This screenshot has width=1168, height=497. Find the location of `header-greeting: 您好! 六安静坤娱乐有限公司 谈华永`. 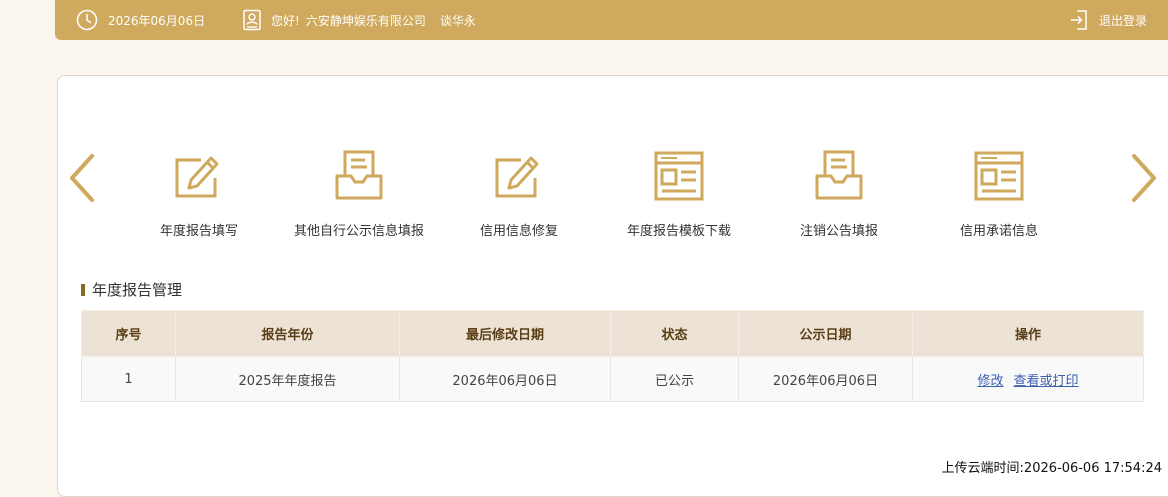

header-greeting: 您好! 六安静坤娱乐有限公司 谈华永 is located at coordinates (359, 20).